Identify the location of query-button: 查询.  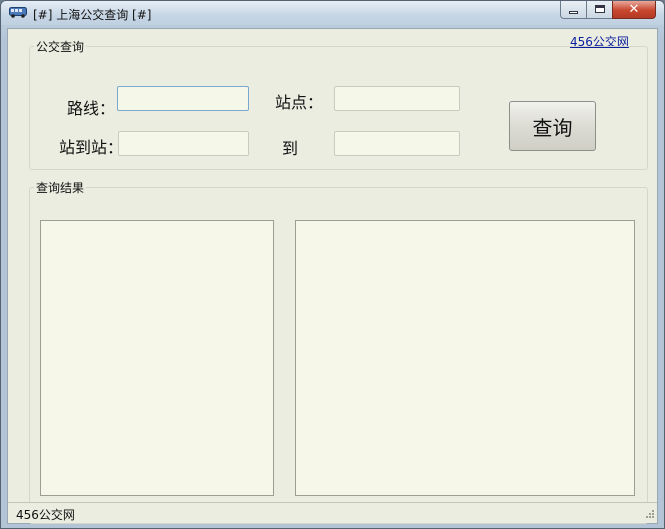
(552, 126).